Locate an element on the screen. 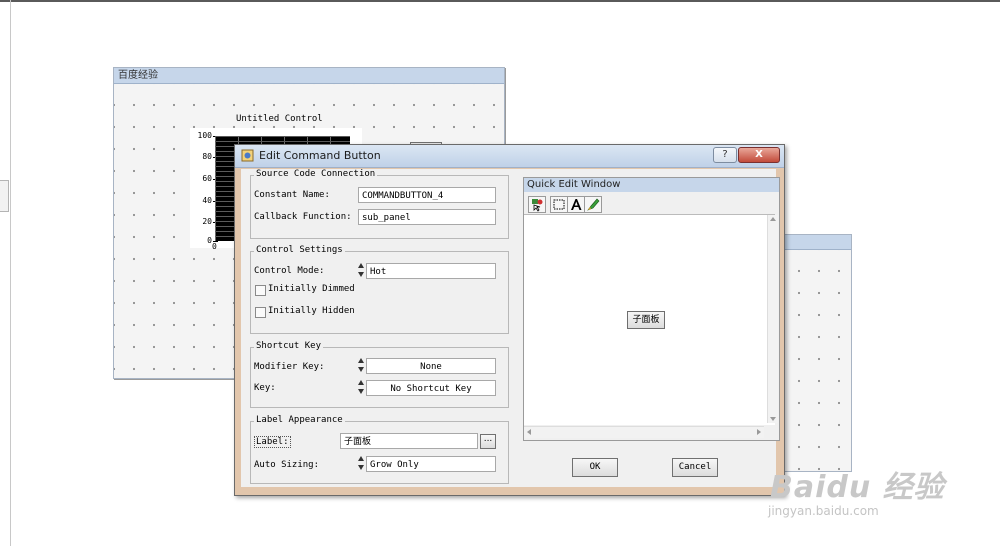 The image size is (1000, 546). quick-edit-panel: Quick Edit Window 子面板 is located at coordinates (651, 309).